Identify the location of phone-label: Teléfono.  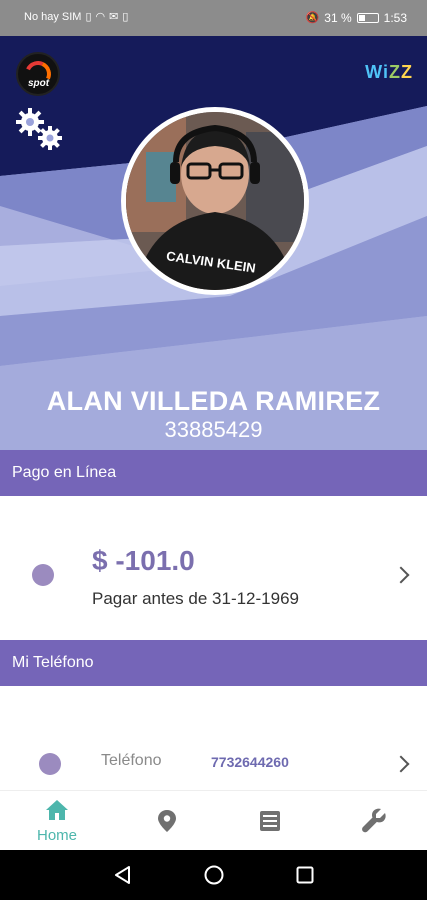
(131, 760).